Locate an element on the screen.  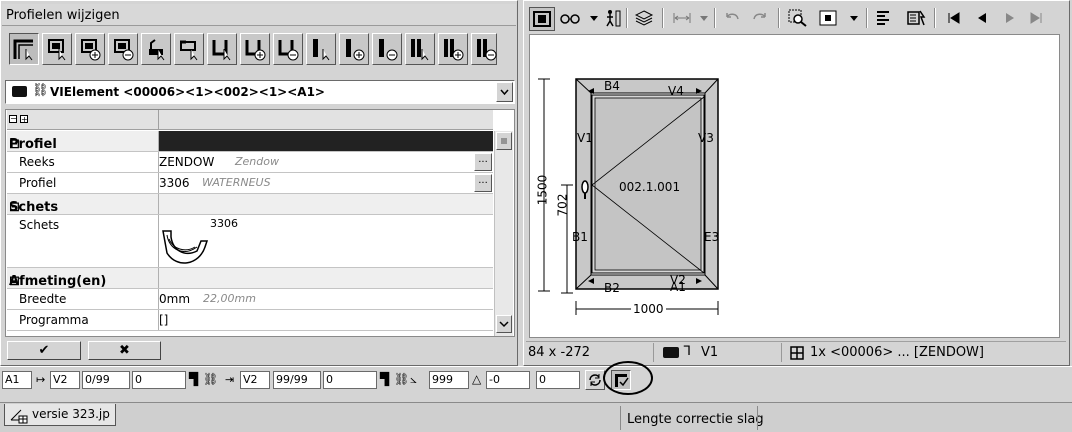
reeks-value: ZENDOW is located at coordinates (187, 162).